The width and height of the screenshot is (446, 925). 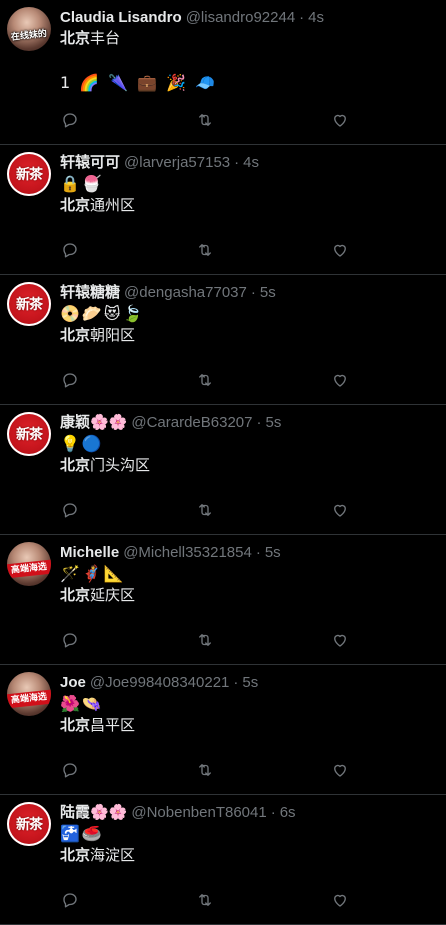 I want to click on author-name: 轩辕糖糖, so click(x=90, y=293).